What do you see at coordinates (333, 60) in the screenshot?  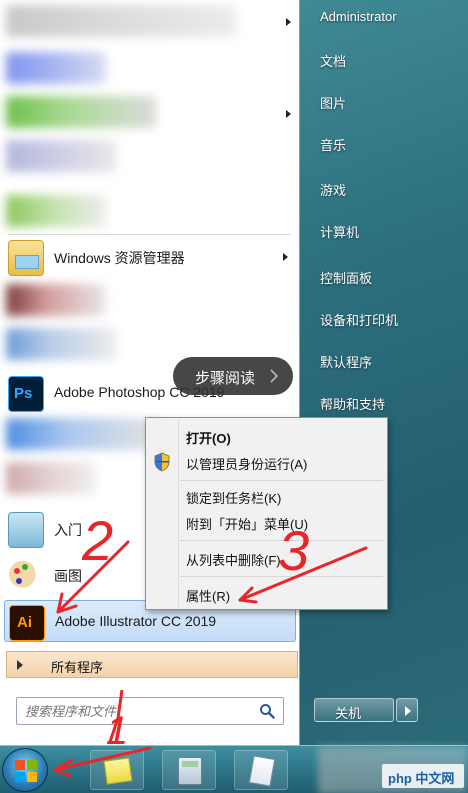 I see `right-item-documents: 文档` at bounding box center [333, 60].